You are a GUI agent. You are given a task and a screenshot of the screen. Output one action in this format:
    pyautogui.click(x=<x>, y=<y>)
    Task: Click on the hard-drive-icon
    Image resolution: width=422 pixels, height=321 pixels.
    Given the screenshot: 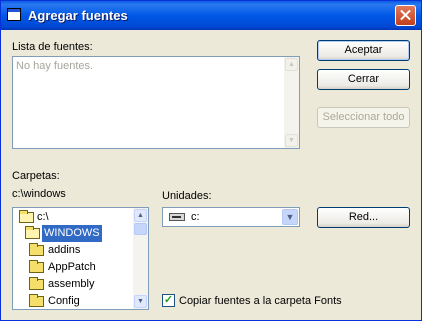 What is the action you would take?
    pyautogui.click(x=177, y=217)
    